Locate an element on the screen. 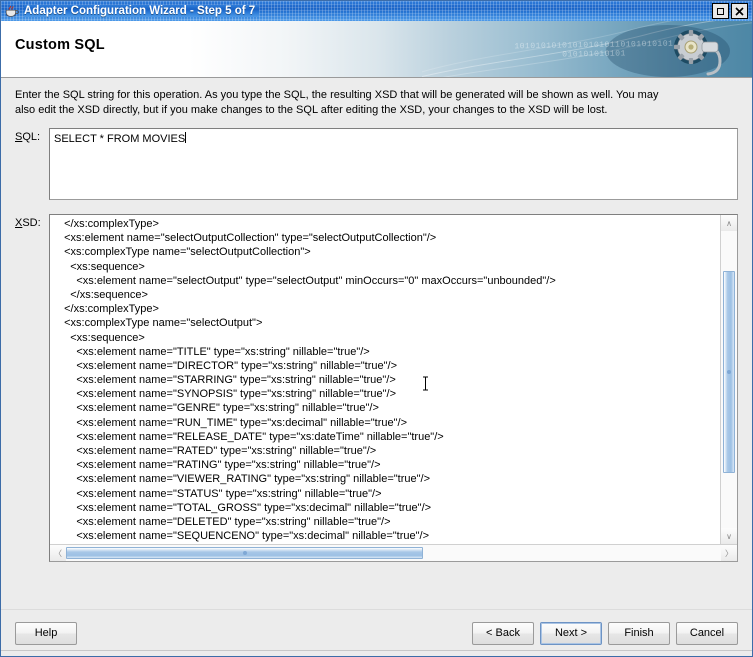 The width and height of the screenshot is (753, 657). restore-window-button is located at coordinates (720, 11).